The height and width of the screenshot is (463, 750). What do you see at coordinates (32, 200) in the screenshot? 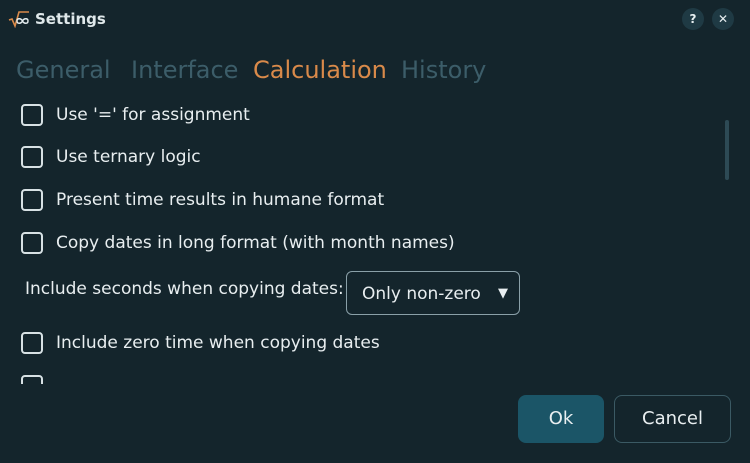
I see `humane-time-checkbox` at bounding box center [32, 200].